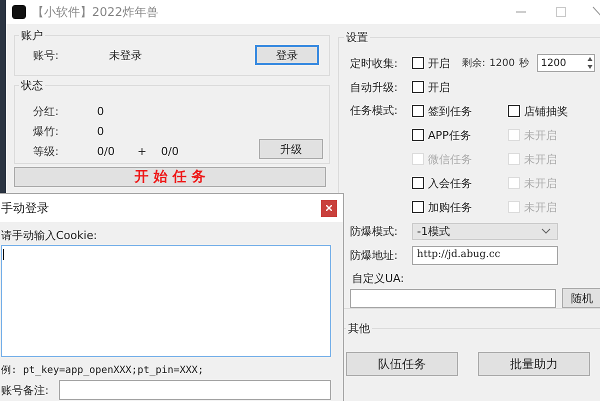 This screenshot has width=600, height=401. What do you see at coordinates (49, 235) in the screenshot?
I see `cookie-prompt: 请手动输入Cookie:` at bounding box center [49, 235].